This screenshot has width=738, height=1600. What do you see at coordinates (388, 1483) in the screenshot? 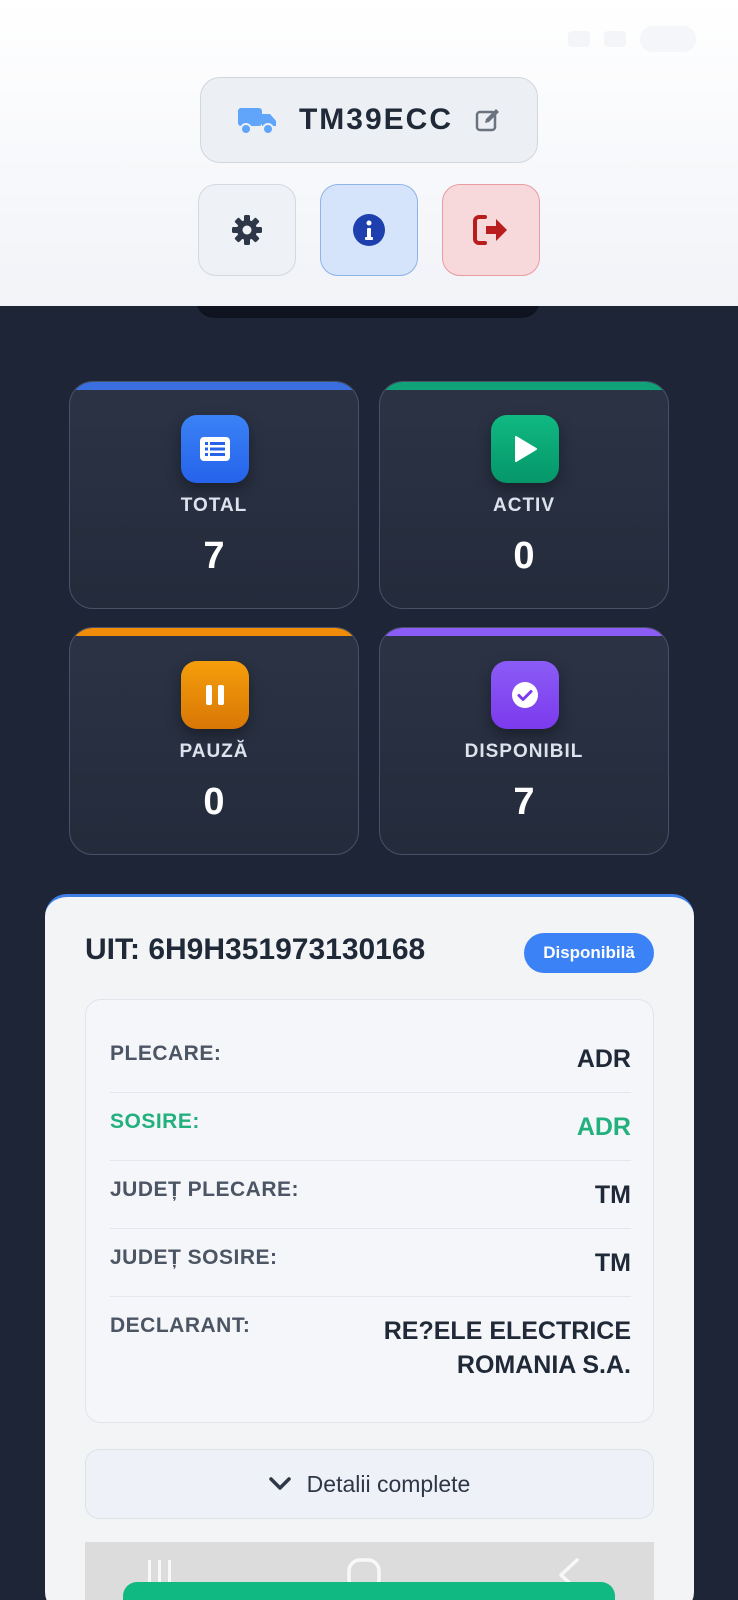
I see `details-label: Detalii complete` at bounding box center [388, 1483].